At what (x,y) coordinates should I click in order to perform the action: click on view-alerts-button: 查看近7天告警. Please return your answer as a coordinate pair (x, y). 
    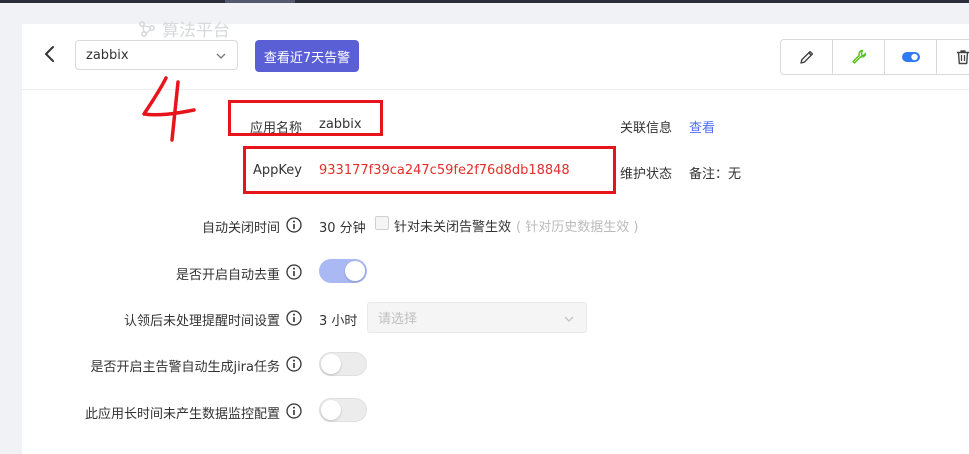
    Looking at the image, I should click on (307, 56).